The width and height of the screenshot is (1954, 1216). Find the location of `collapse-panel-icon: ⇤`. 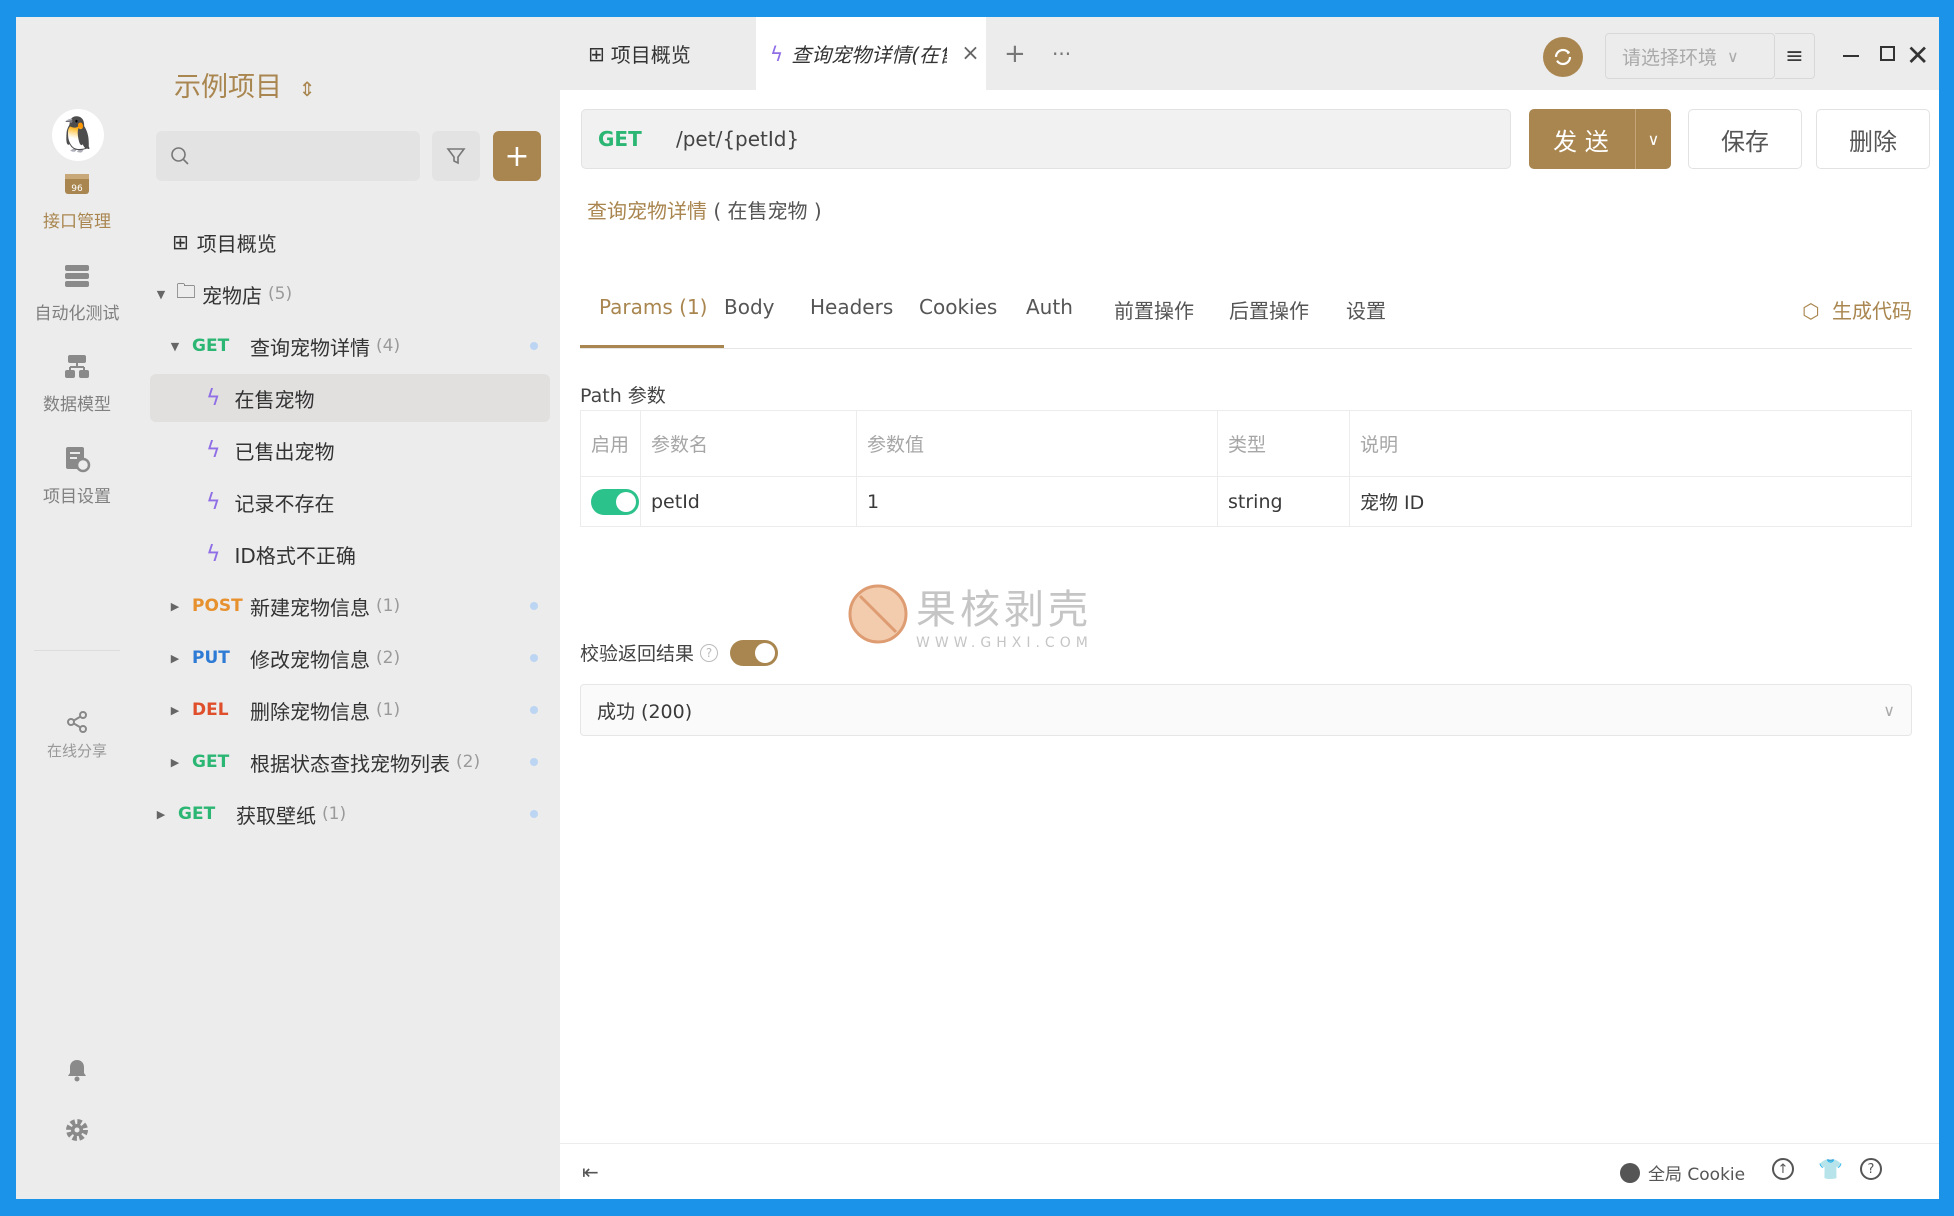

collapse-panel-icon: ⇤ is located at coordinates (590, 1172).